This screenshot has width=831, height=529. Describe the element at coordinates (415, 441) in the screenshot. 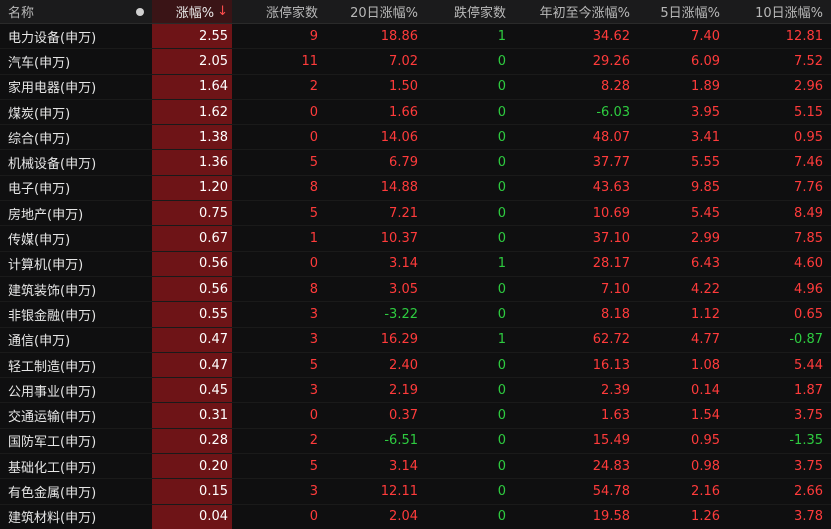

I see `table-row: 国防军工(申万) 0.28 2 -6.51 0 15.49 0.95 -1.35` at that location.